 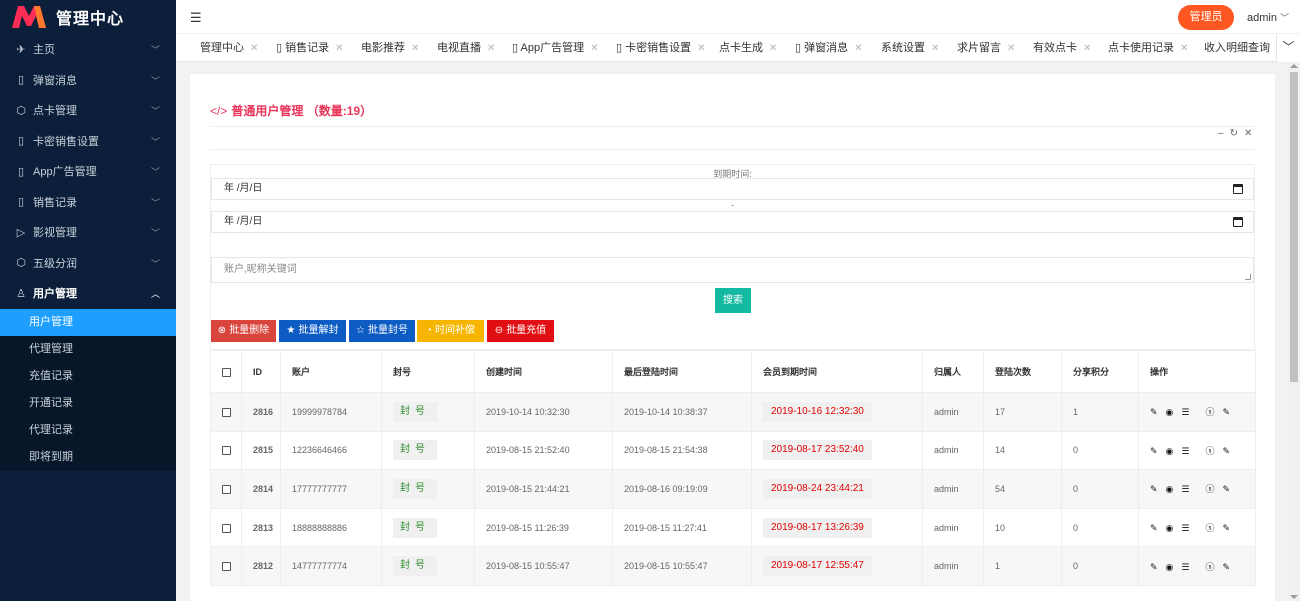 What do you see at coordinates (555, 48) in the screenshot?
I see `tab-app-ads: ▯ App广告管理 ✕` at bounding box center [555, 48].